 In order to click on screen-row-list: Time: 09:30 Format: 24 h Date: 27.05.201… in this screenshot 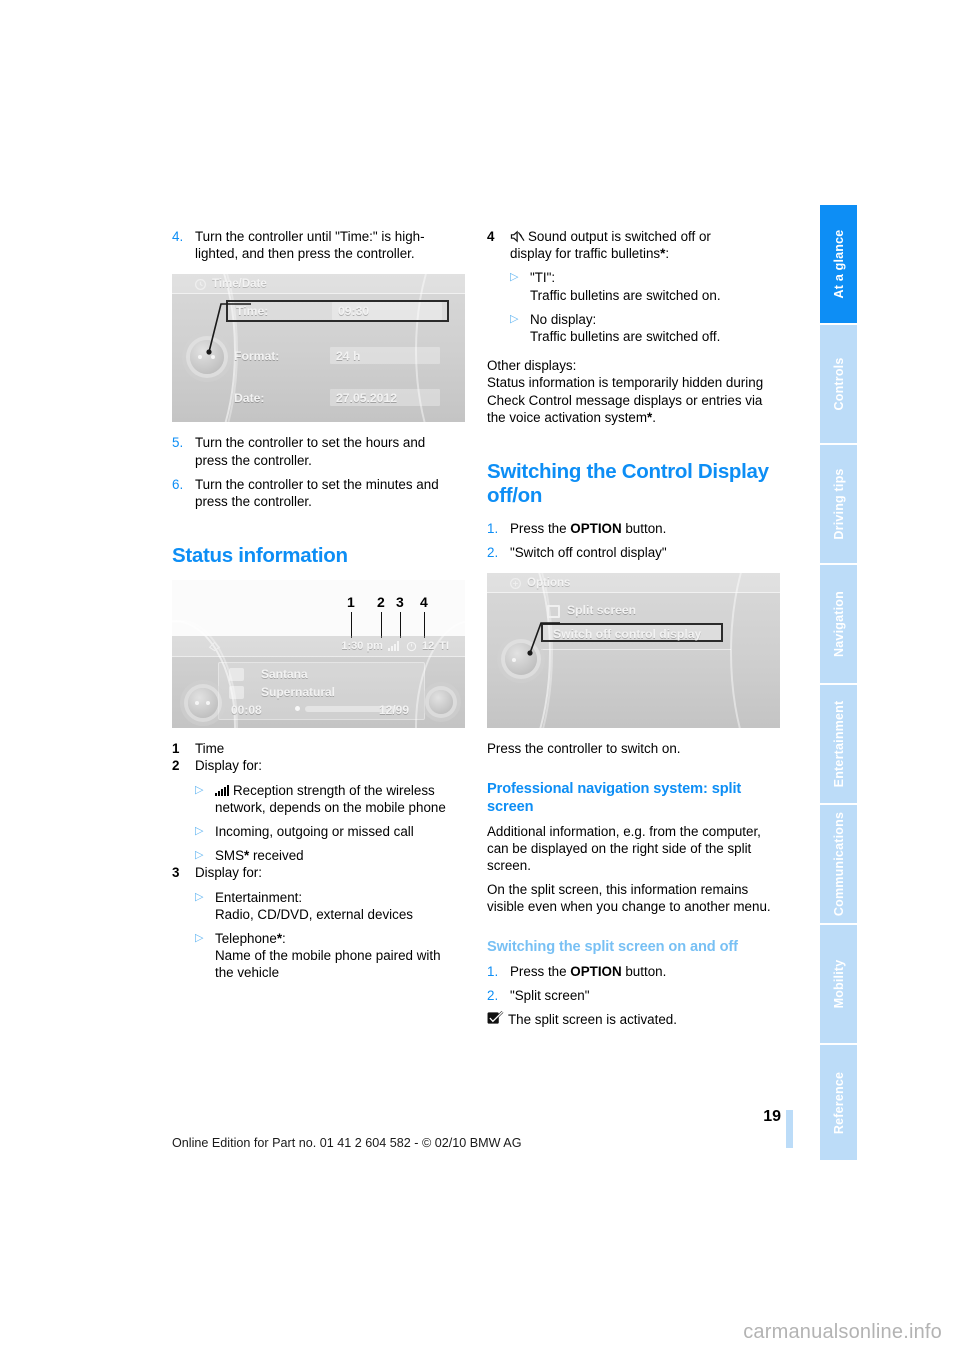, I will do `click(337, 353)`.